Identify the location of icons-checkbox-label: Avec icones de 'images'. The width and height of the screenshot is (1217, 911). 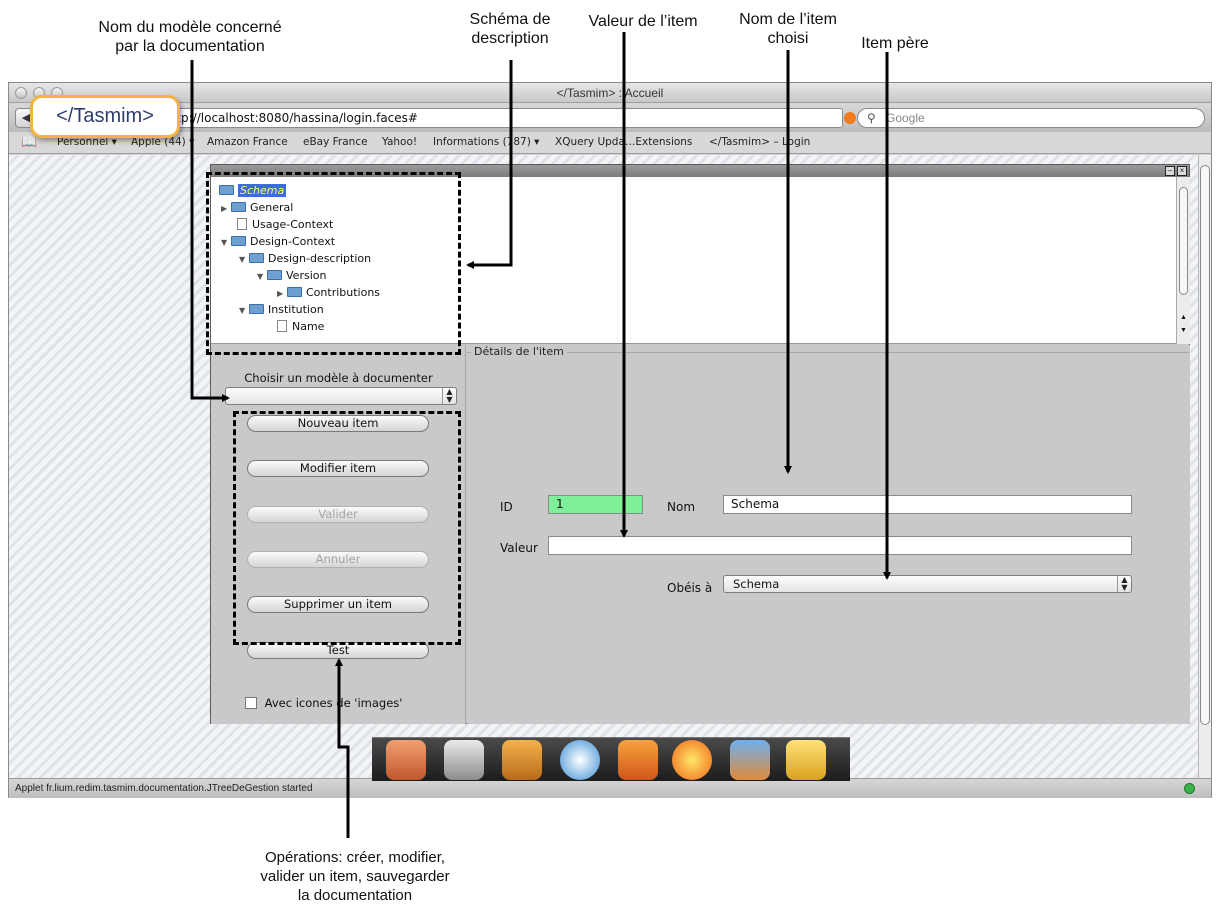
(333, 703).